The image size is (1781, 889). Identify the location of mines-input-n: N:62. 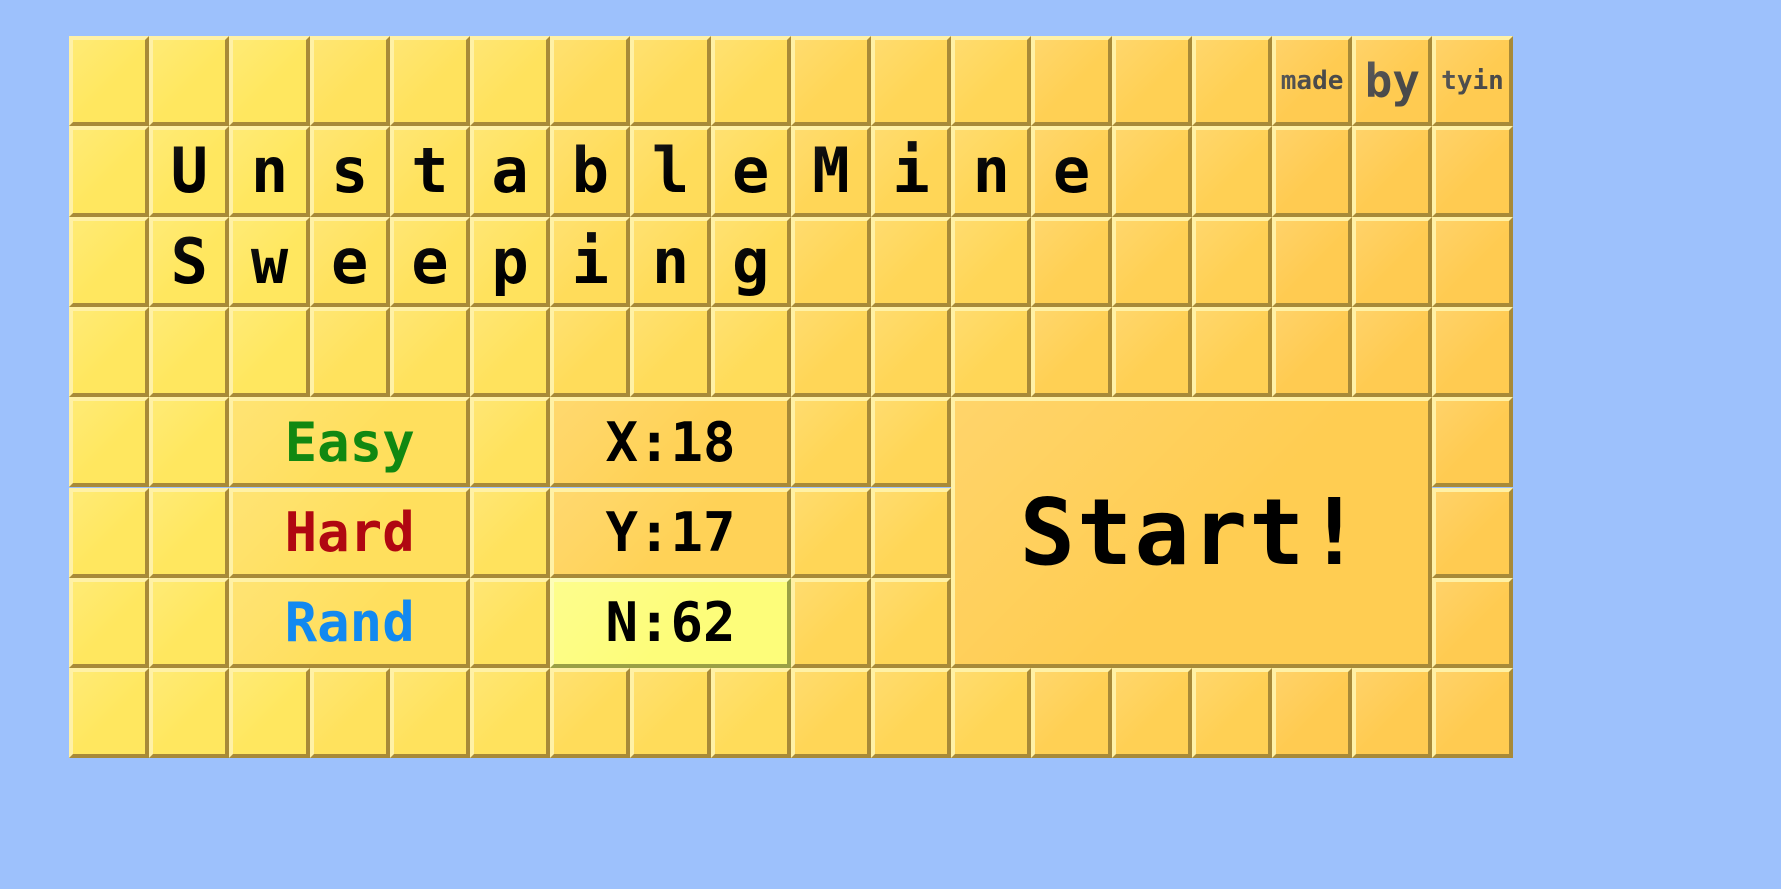
(670, 623).